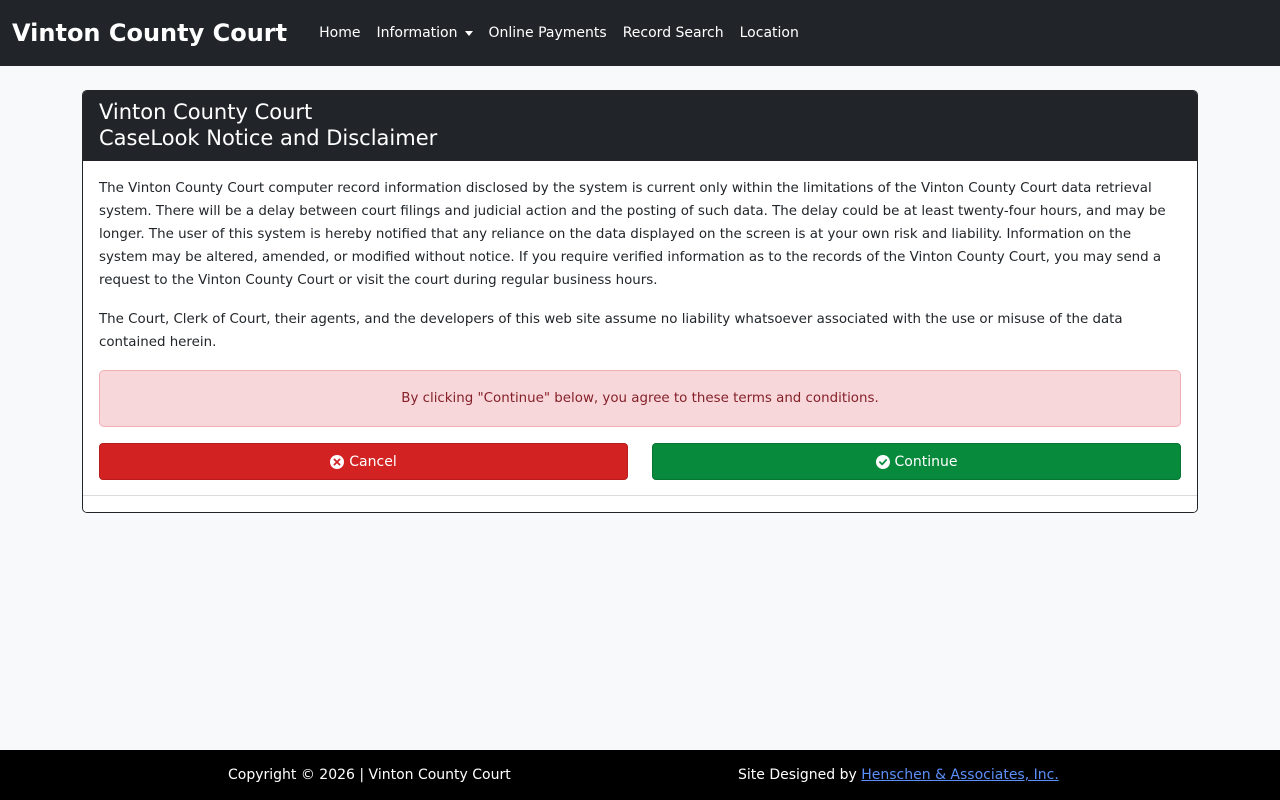 The width and height of the screenshot is (1280, 800). Describe the element at coordinates (337, 461) in the screenshot. I see `times-circle-icon` at that location.